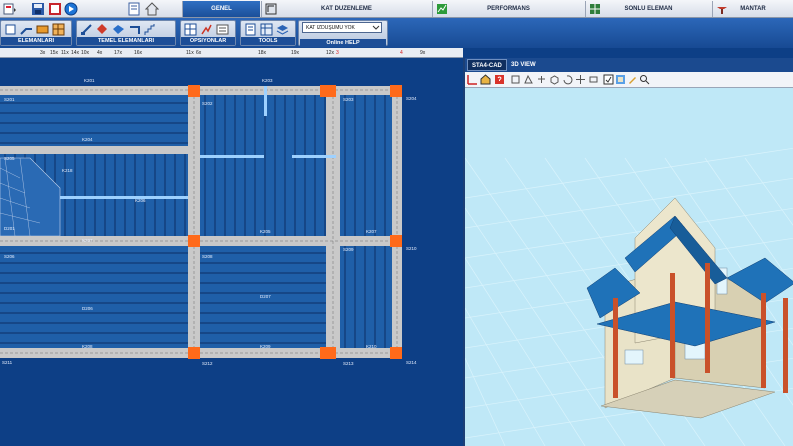  Describe the element at coordinates (140, 200) in the screenshot. I see `plan-label: K206` at that location.